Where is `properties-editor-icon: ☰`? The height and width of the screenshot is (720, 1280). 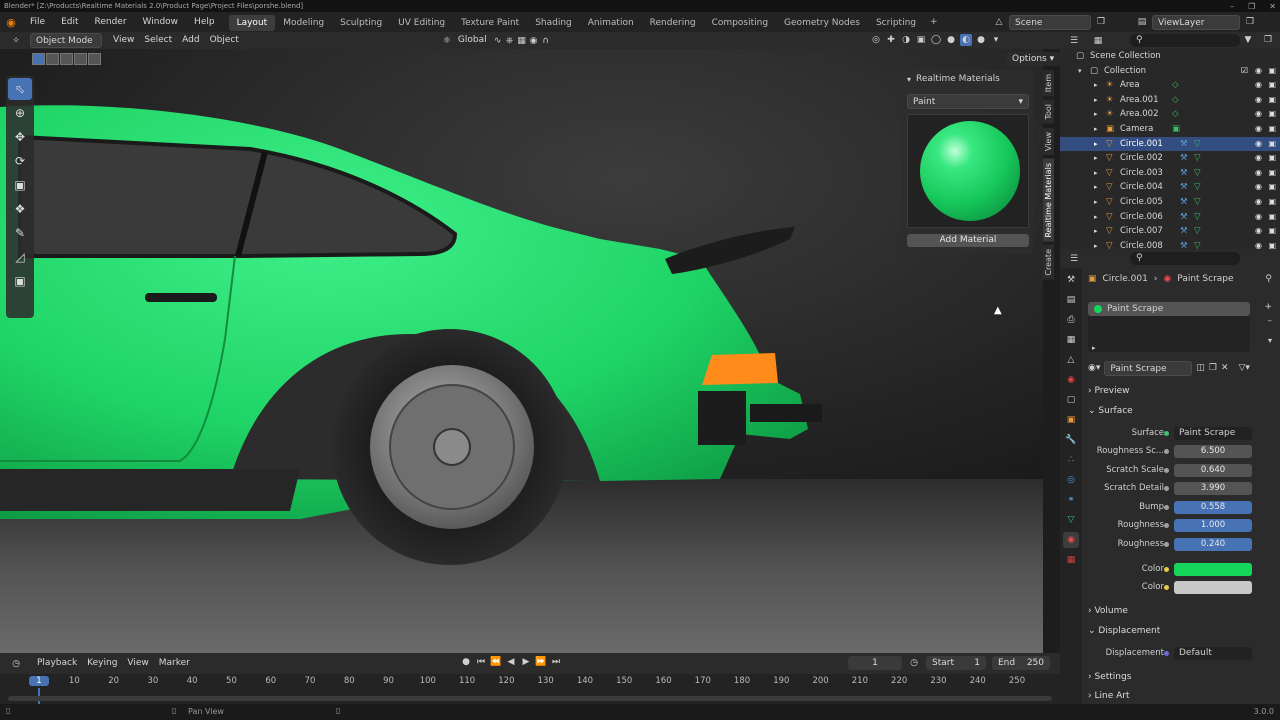
properties-editor-icon: ☰ is located at coordinates (1074, 259).